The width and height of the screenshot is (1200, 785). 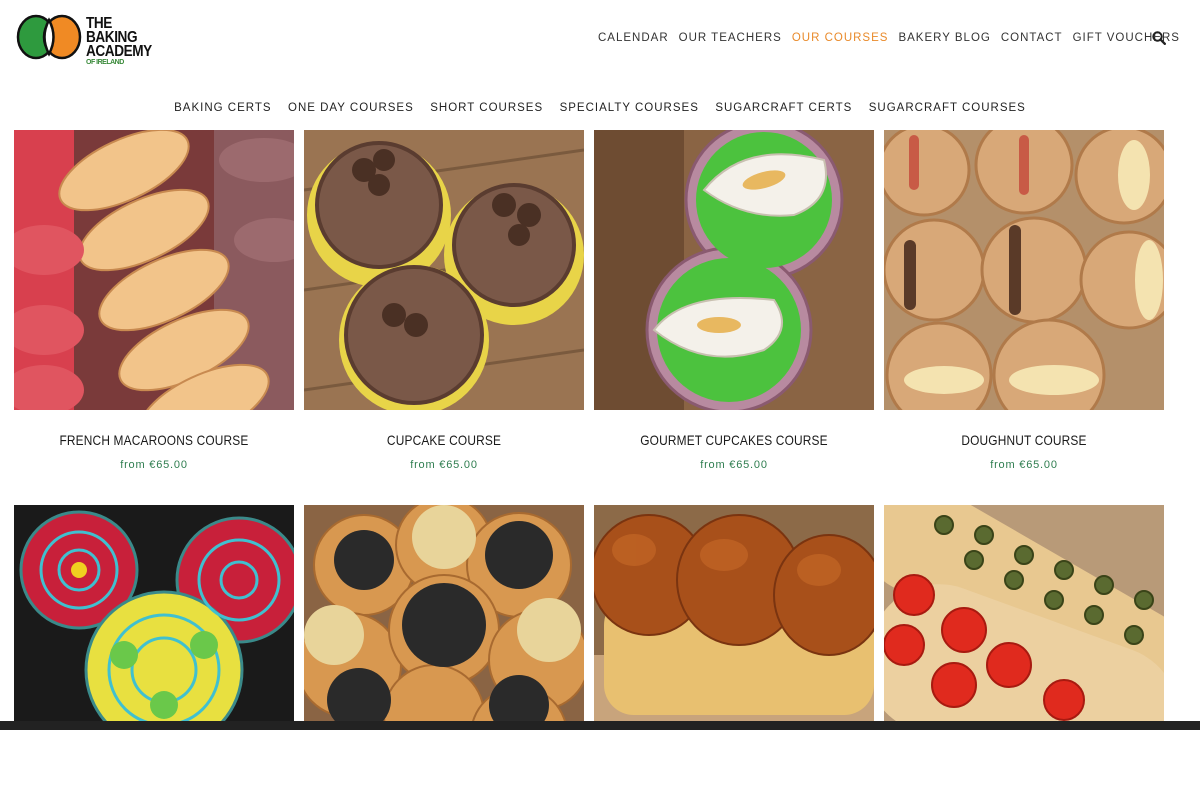 I want to click on macarons-photo, so click(x=154, y=270).